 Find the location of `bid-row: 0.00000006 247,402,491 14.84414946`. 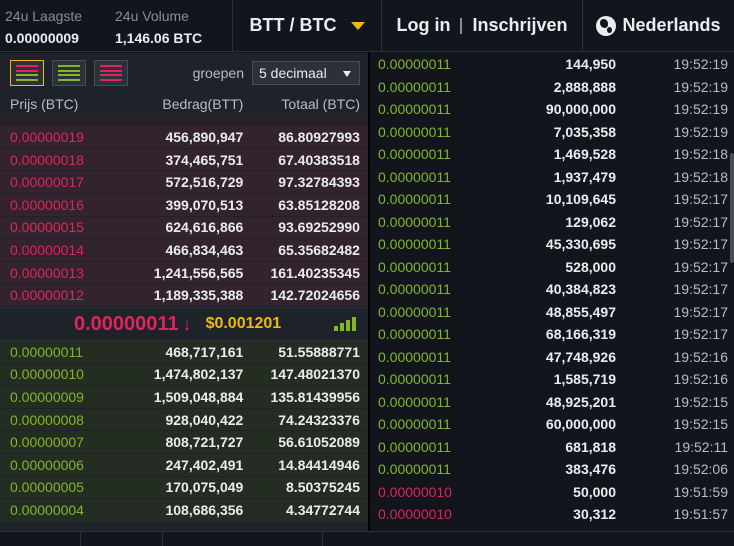

bid-row: 0.00000006 247,402,491 14.84414946 is located at coordinates (184, 465).